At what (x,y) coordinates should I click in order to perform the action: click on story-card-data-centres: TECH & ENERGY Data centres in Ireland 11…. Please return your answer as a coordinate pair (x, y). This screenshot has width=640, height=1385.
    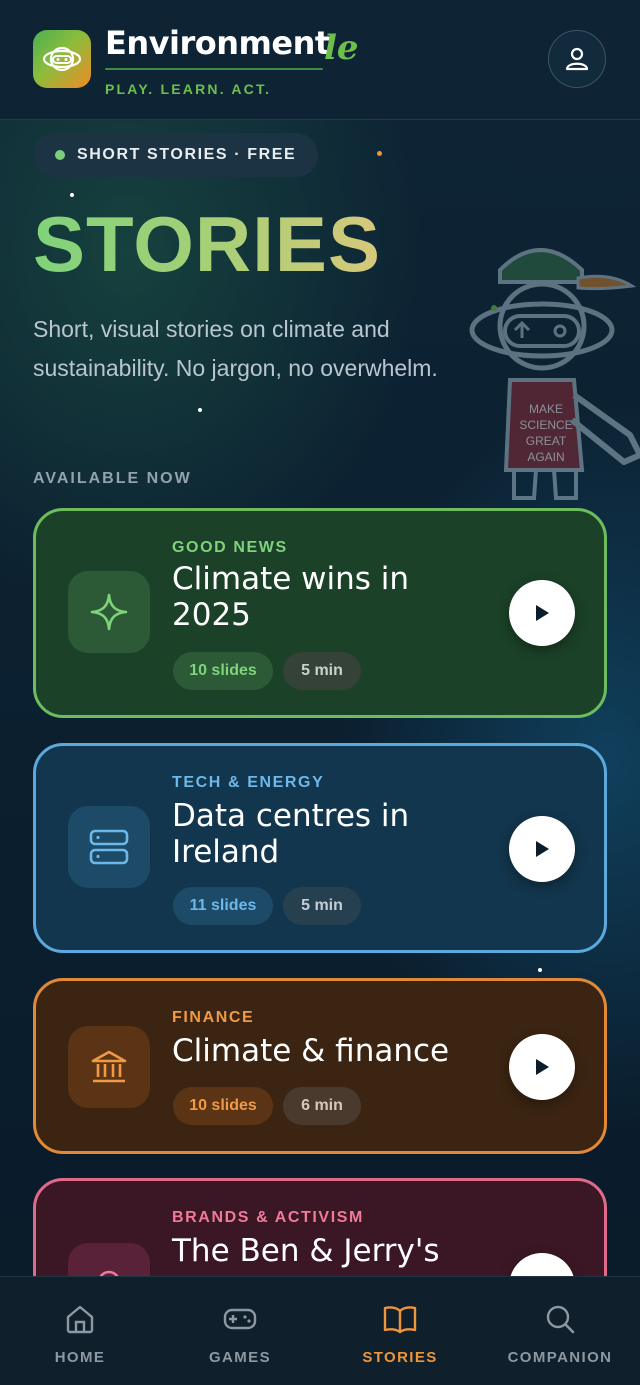
    Looking at the image, I should click on (320, 848).